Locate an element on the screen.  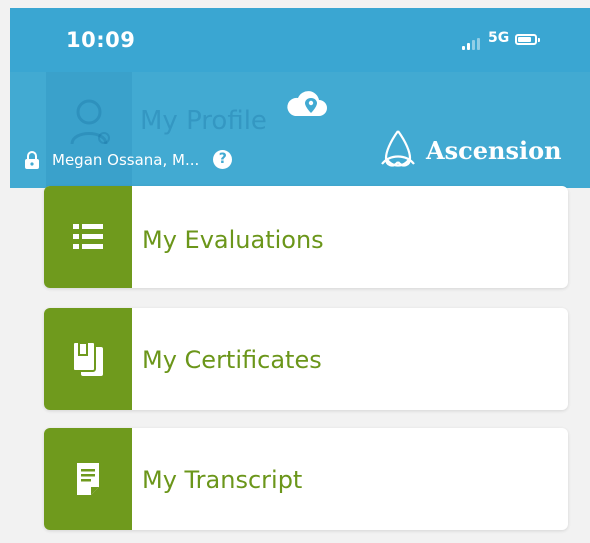
certificate-icon is located at coordinates (87, 358).